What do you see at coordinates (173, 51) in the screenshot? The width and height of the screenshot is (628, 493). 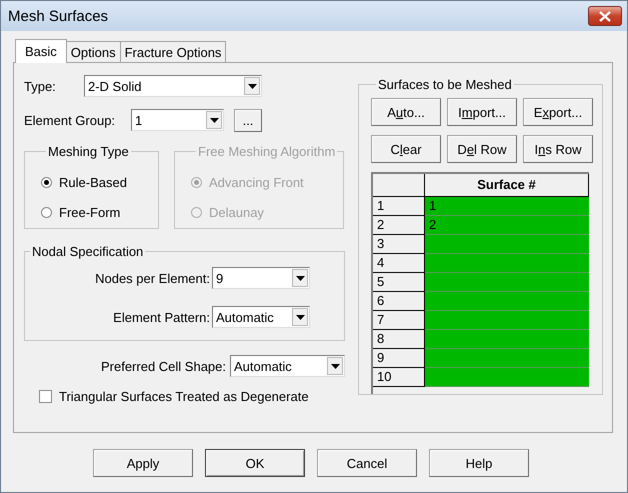 I see `tab: Fracture Options` at bounding box center [173, 51].